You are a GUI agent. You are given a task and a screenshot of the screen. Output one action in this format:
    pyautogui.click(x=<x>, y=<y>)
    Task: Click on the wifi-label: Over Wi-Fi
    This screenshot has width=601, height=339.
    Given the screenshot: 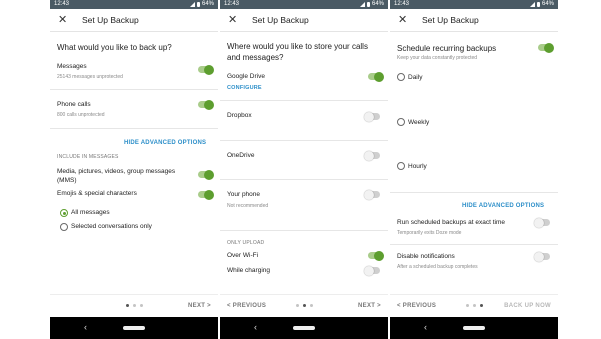 What is the action you would take?
    pyautogui.click(x=243, y=255)
    